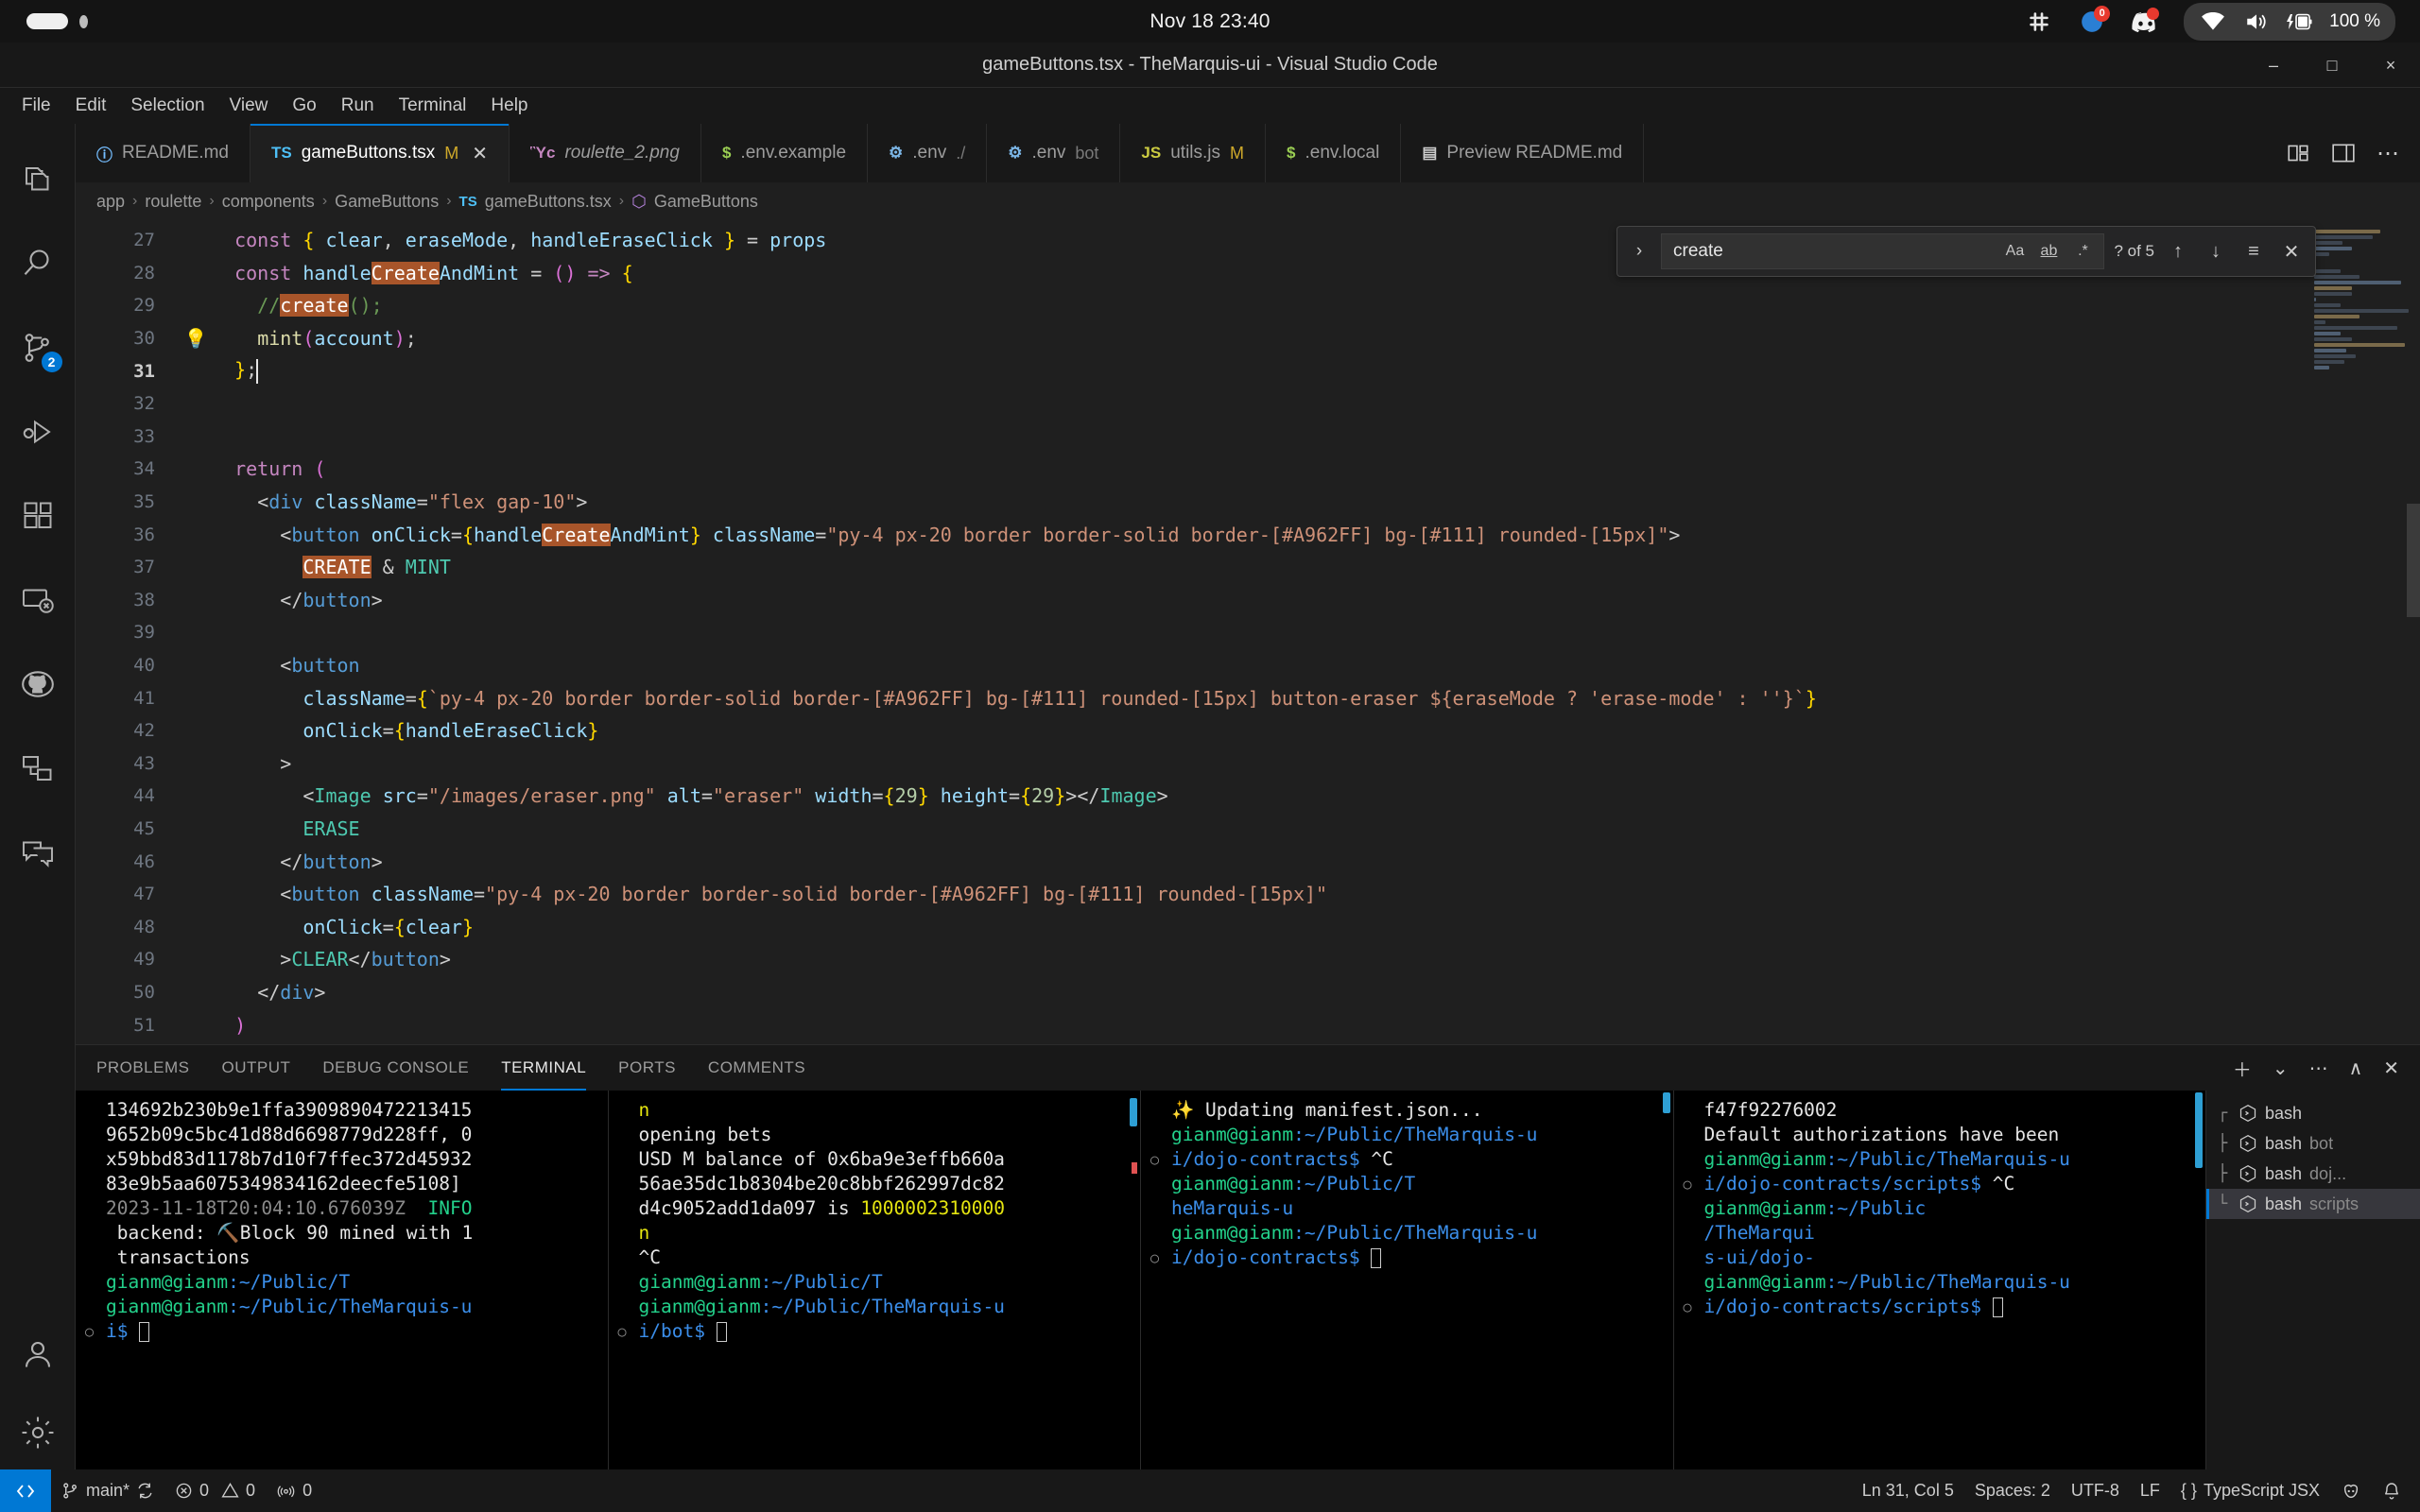 Image resolution: width=2420 pixels, height=1512 pixels. Describe the element at coordinates (544, 1068) in the screenshot. I see `tab-terminal: TERMINAL` at that location.